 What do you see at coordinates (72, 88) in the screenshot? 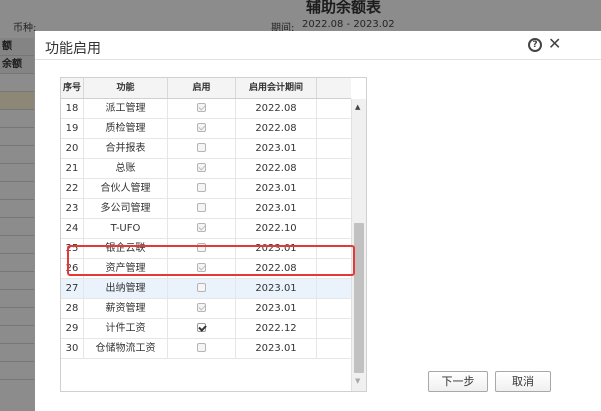
I see `column-header-no: 序号` at bounding box center [72, 88].